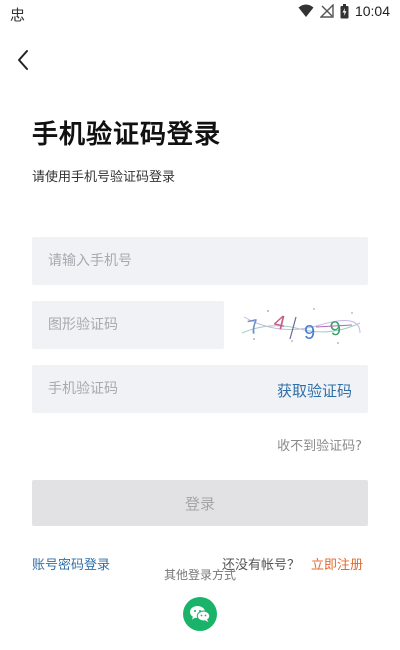 The height and width of the screenshot is (650, 400). What do you see at coordinates (200, 503) in the screenshot?
I see `login-button: 登录` at bounding box center [200, 503].